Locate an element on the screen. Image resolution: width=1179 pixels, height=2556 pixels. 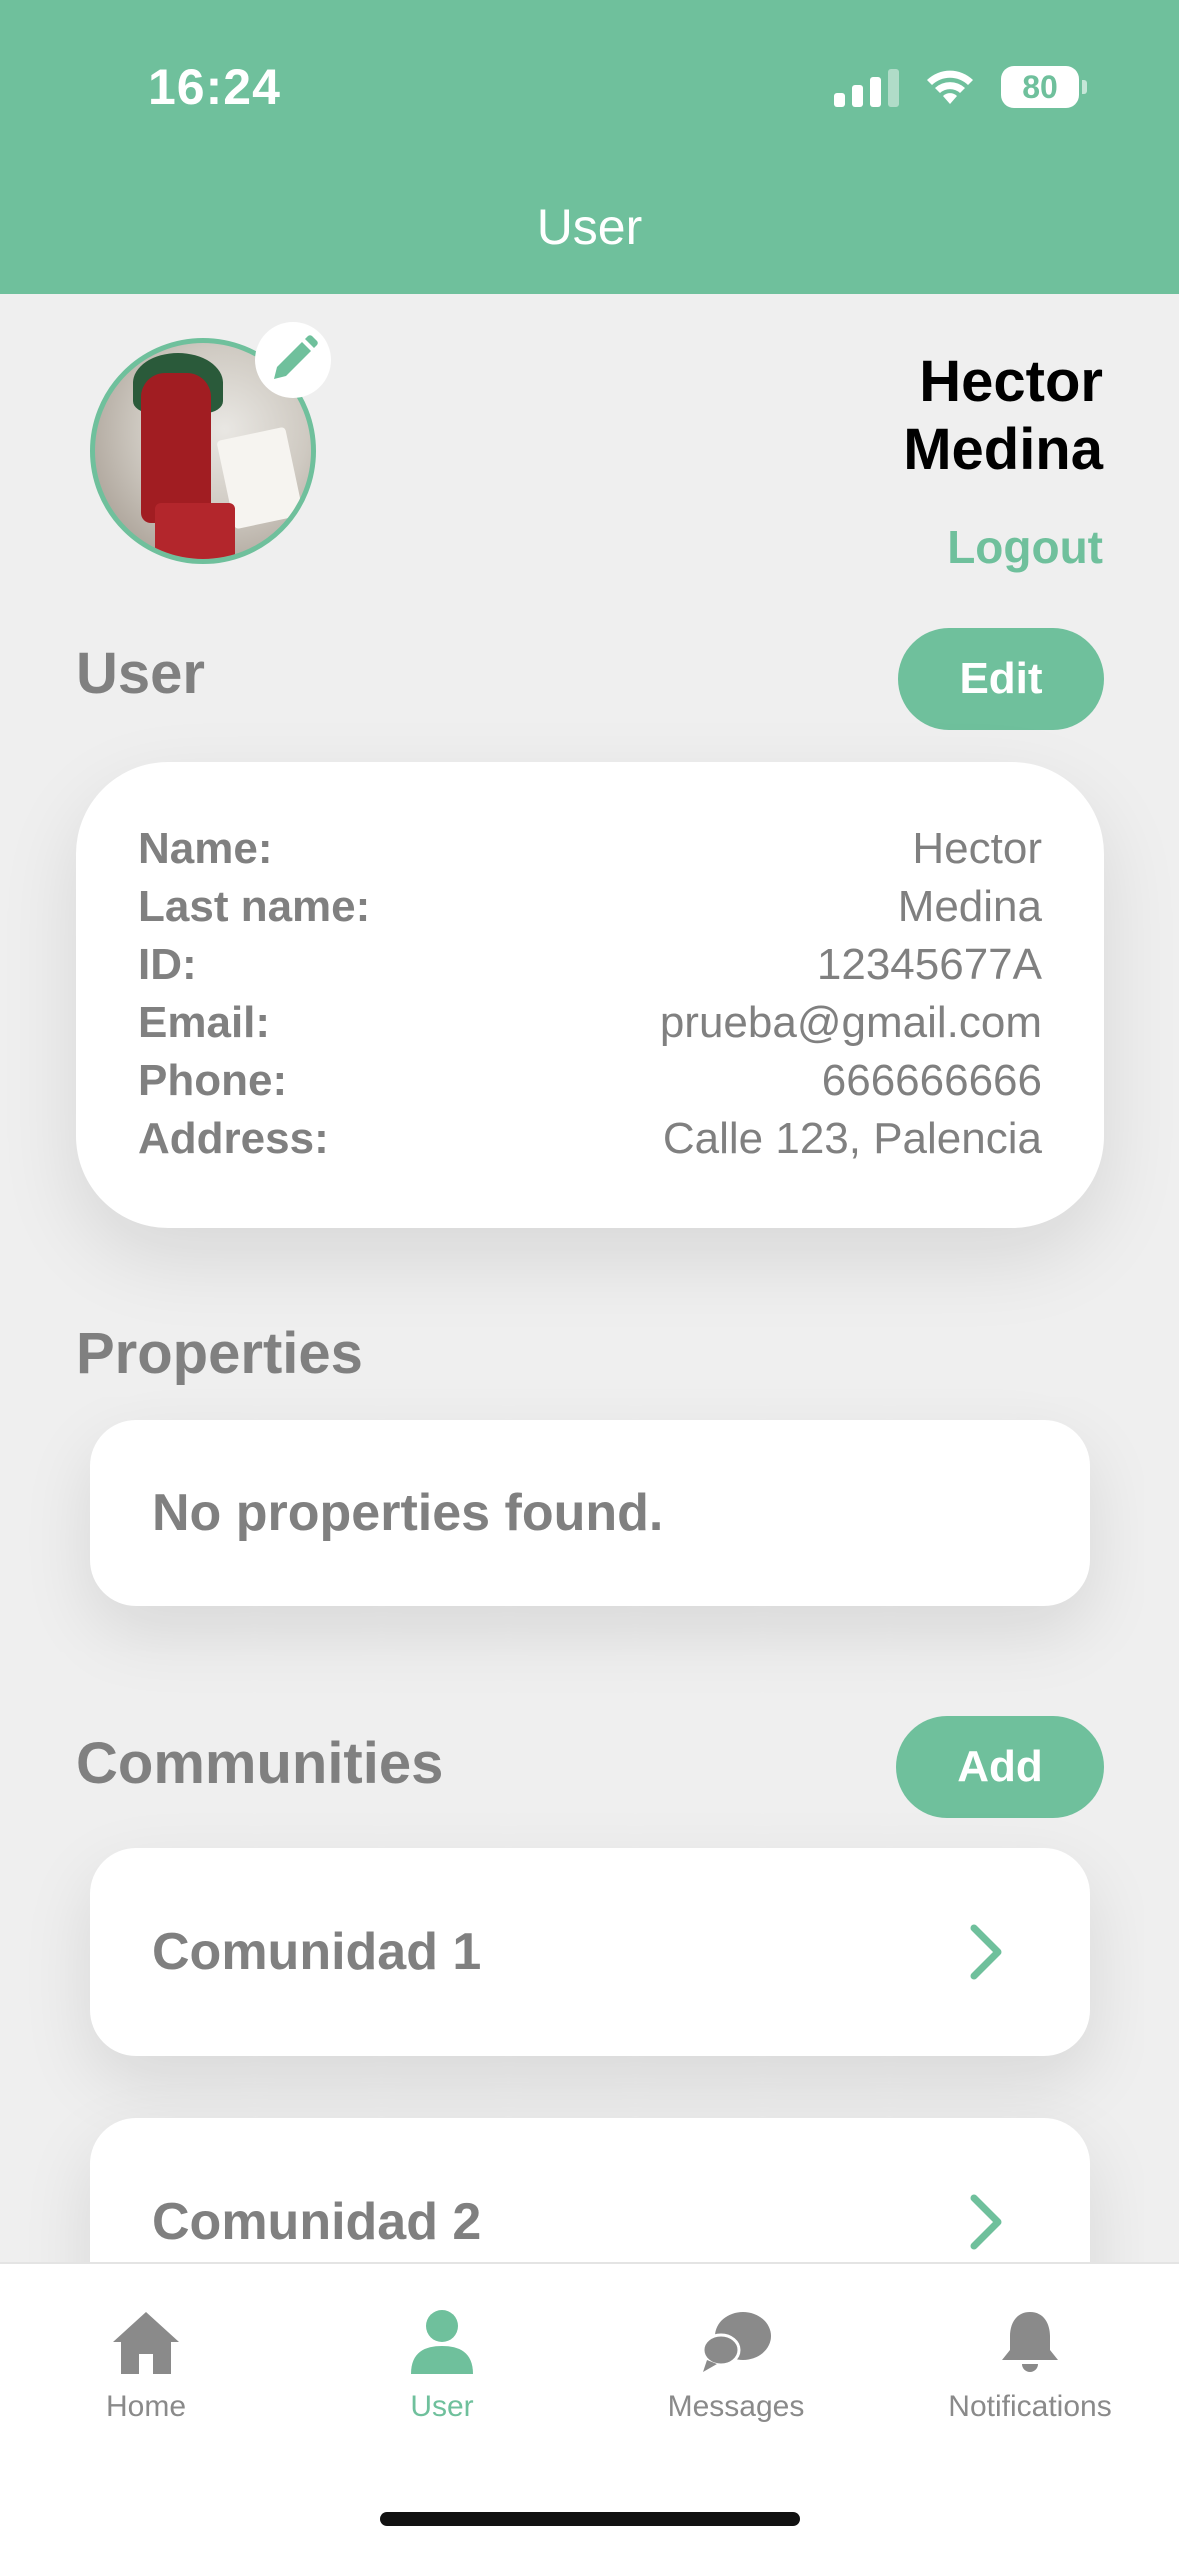
bell-icon is located at coordinates (1030, 2342).